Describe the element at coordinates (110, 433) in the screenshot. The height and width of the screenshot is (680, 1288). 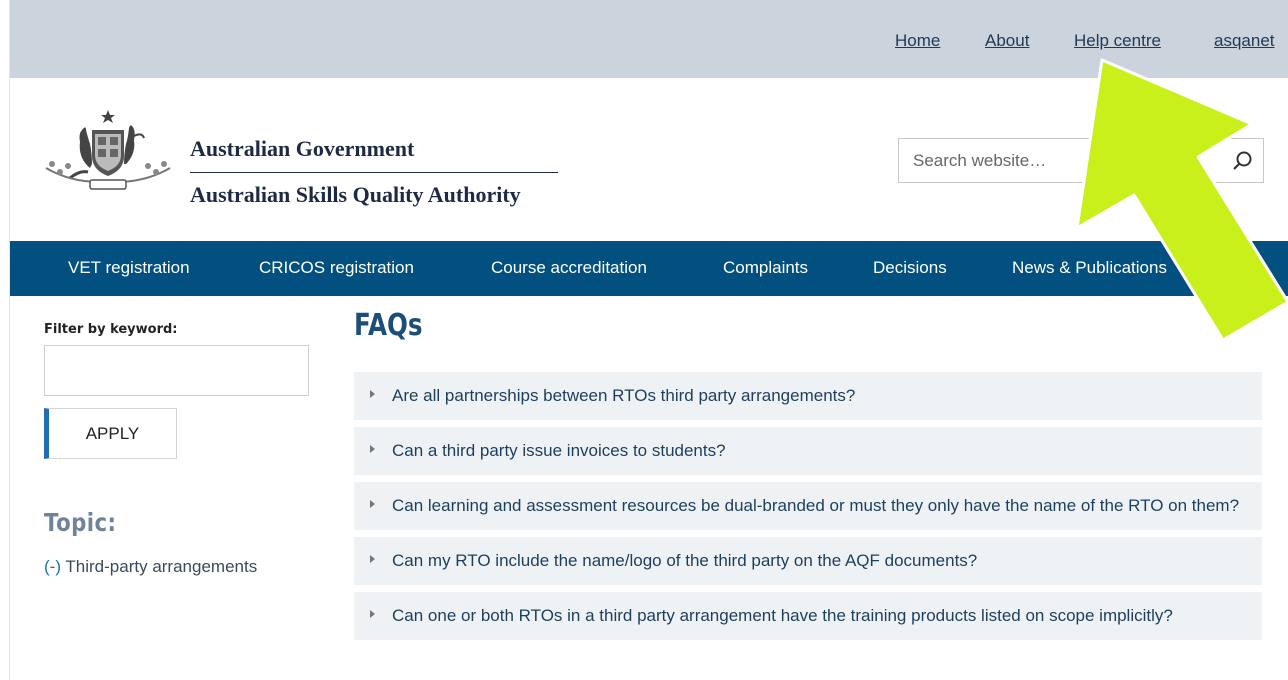
I see `apply-button: APPLY` at that location.